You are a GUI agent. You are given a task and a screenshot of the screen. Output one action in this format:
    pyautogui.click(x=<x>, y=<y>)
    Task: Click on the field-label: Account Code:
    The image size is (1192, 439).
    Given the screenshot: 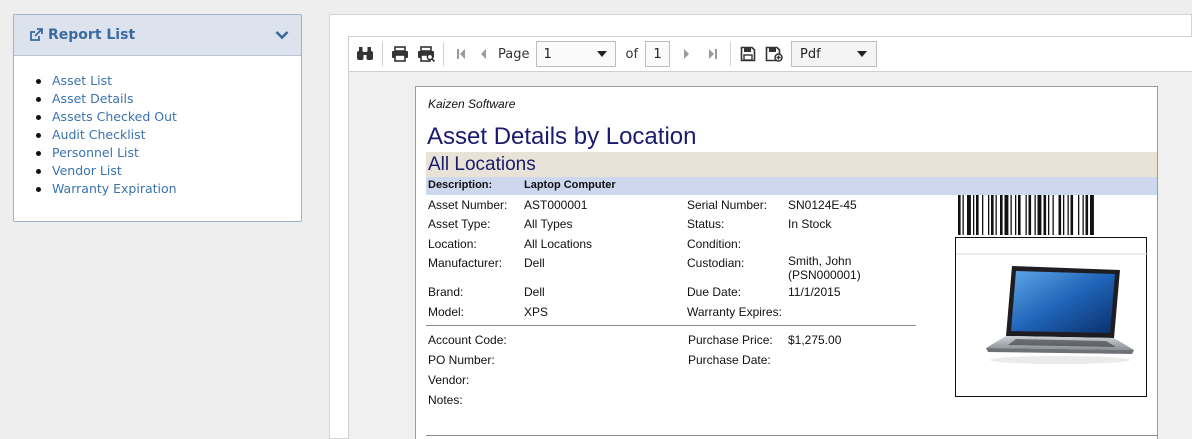 What is the action you would take?
    pyautogui.click(x=467, y=340)
    